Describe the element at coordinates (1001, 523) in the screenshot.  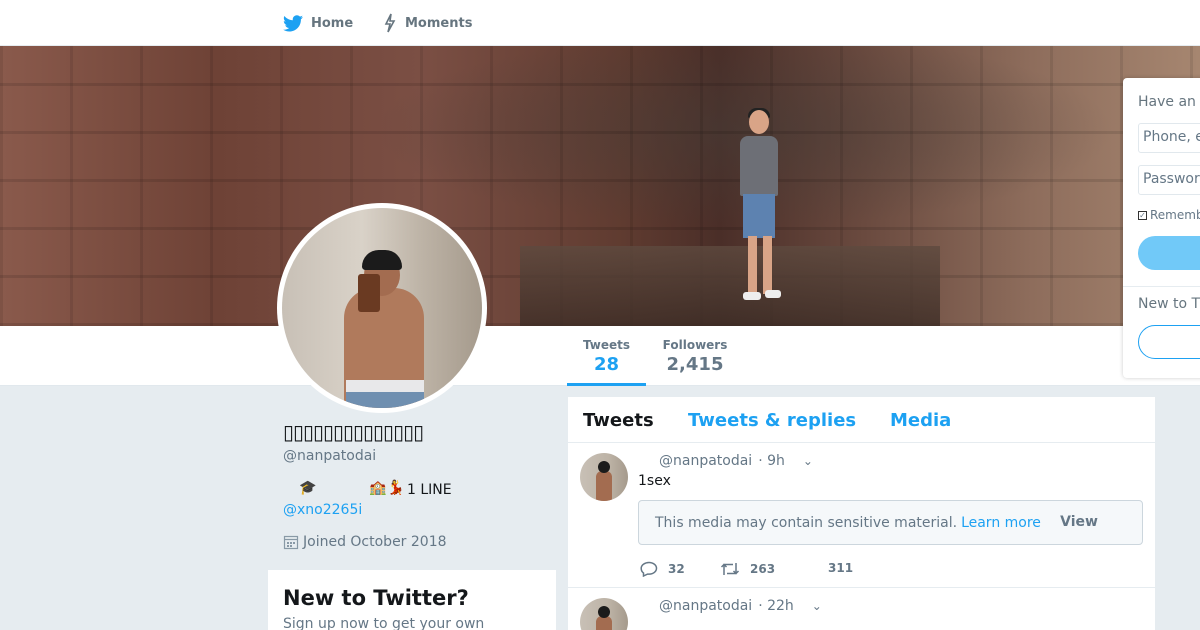
I see `learn-more-link: Learn more` at that location.